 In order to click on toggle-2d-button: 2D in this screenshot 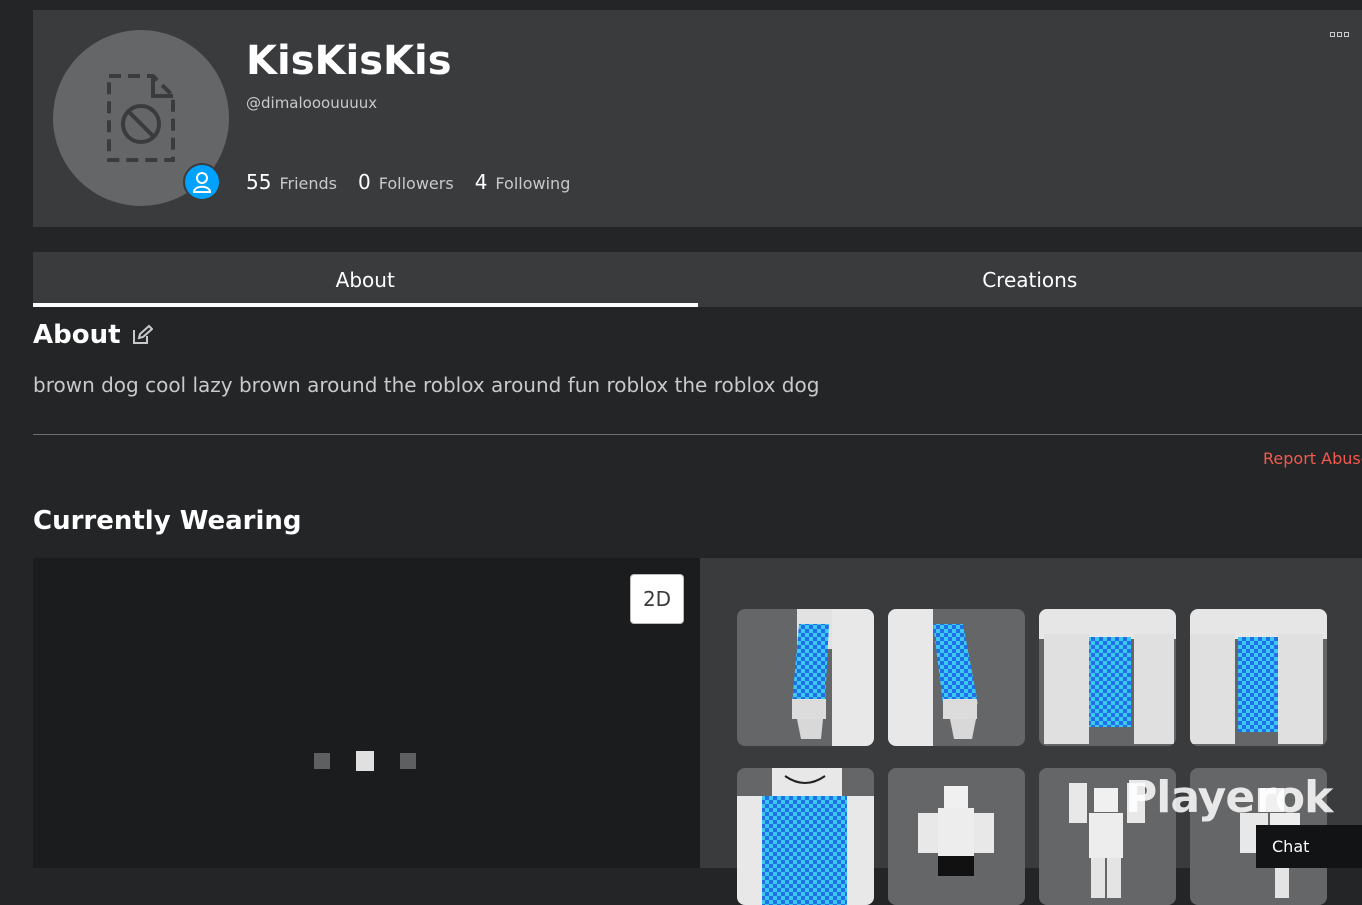, I will do `click(657, 599)`.